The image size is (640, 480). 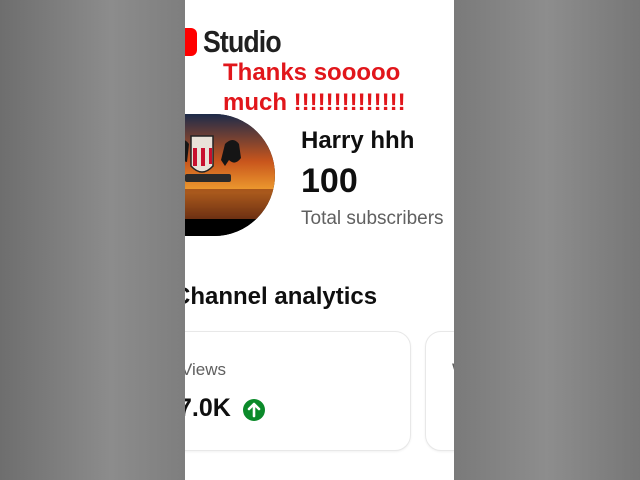 I want to click on views-card: Views 7.0K, so click(x=298, y=391).